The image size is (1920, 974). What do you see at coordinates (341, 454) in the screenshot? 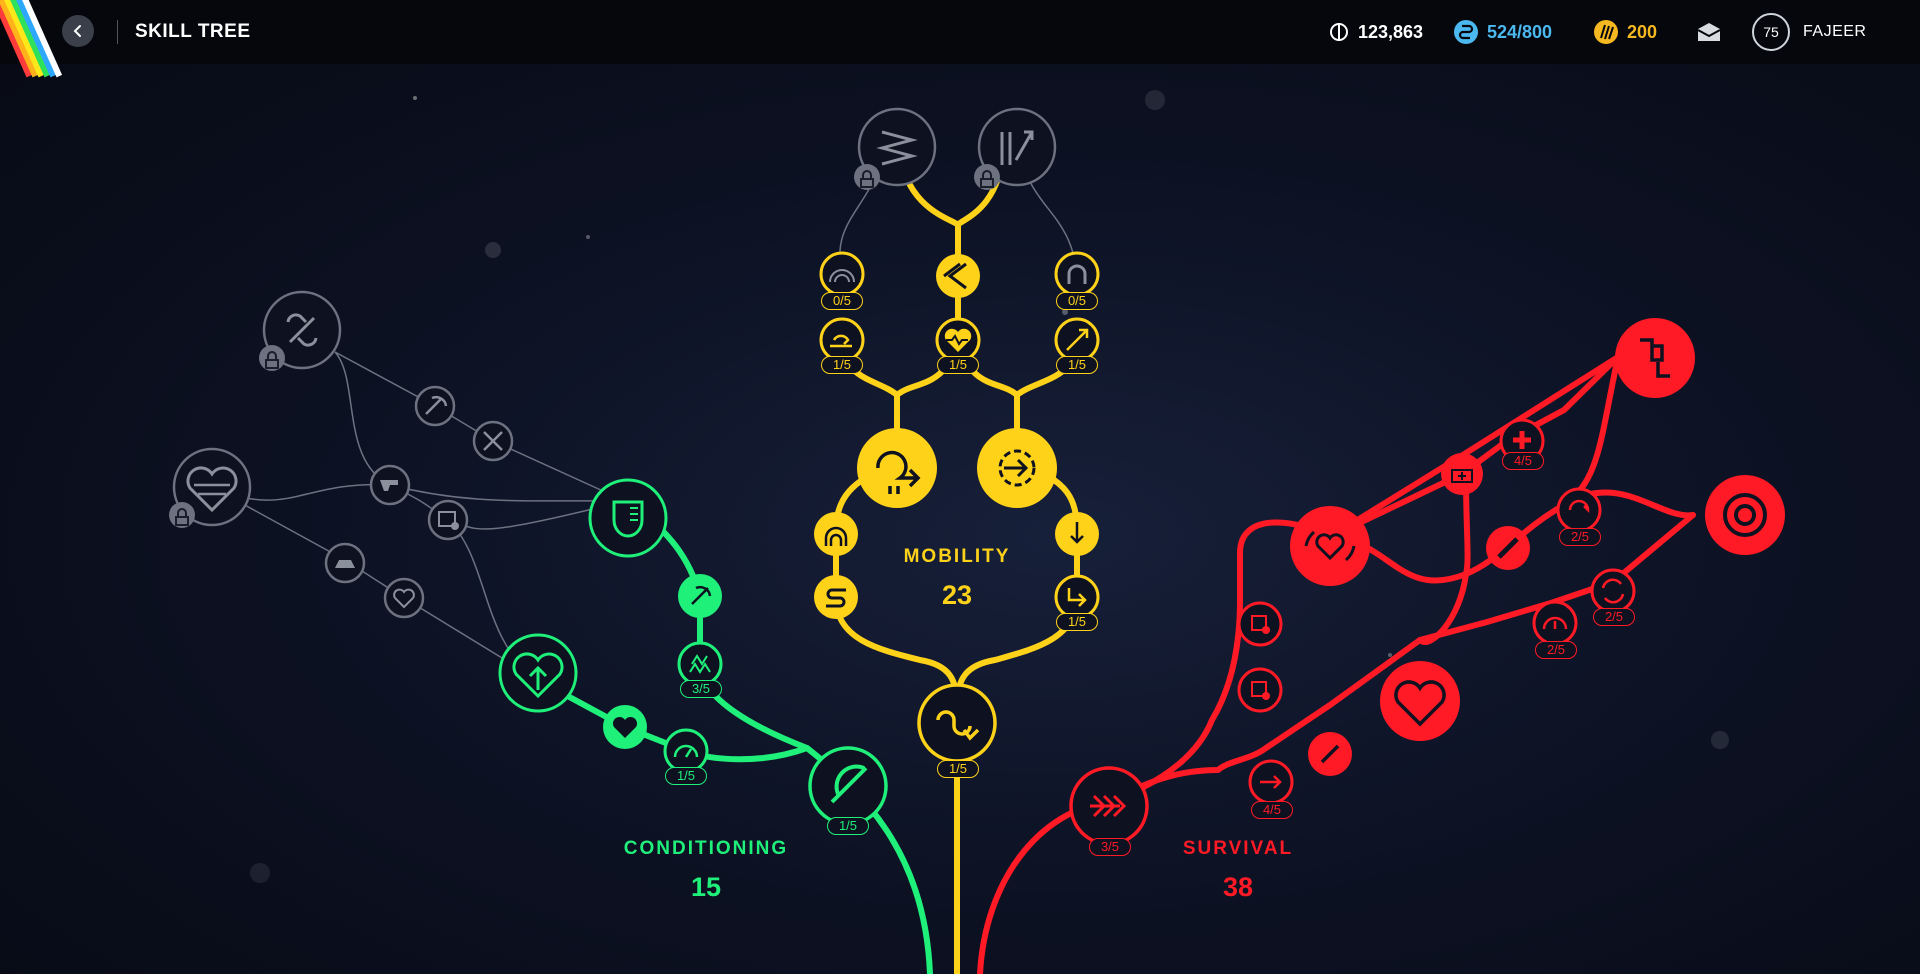
I see `locked-nodes` at bounding box center [341, 454].